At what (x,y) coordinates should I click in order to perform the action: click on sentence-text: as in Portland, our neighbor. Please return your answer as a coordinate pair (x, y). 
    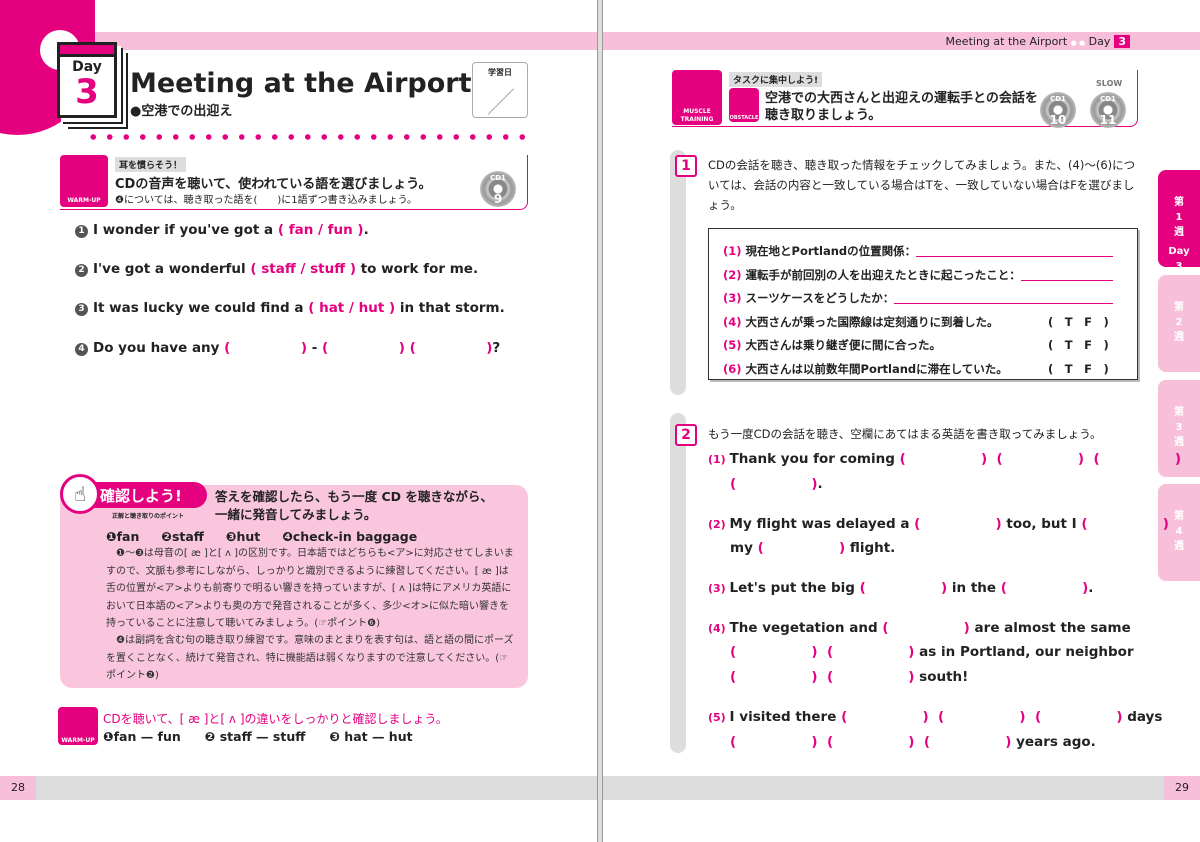
    Looking at the image, I should click on (1024, 652).